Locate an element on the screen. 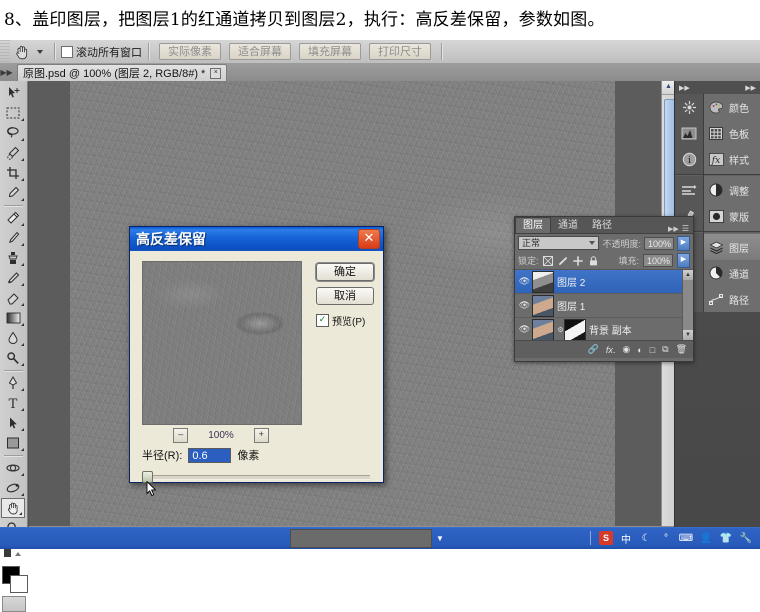 This screenshot has height=612, width=760. path-selection-tool is located at coordinates (13, 423).